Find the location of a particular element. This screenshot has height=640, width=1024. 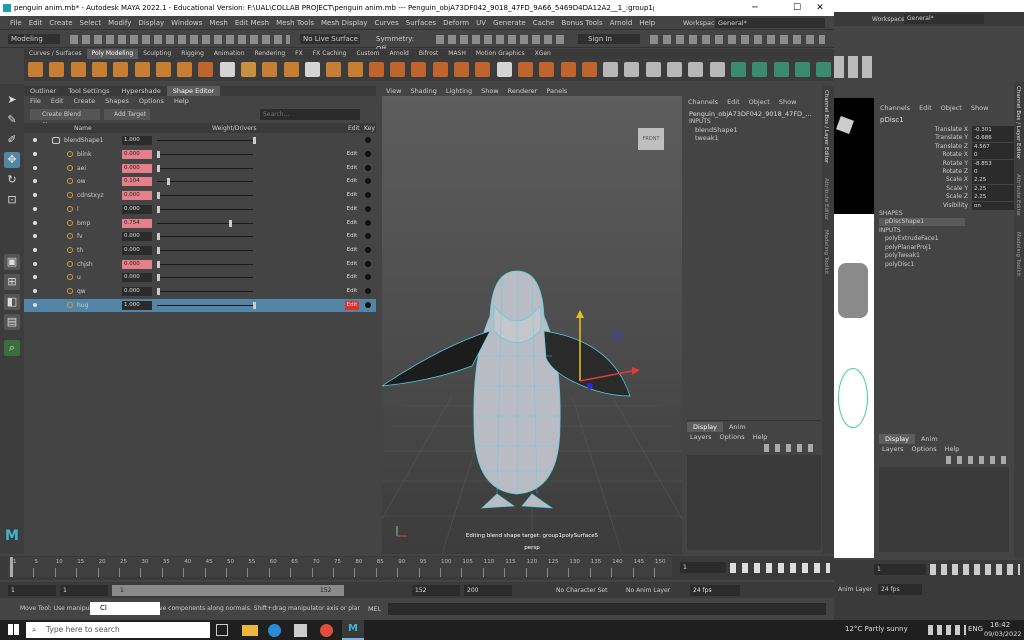

command-input is located at coordinates (607, 609).